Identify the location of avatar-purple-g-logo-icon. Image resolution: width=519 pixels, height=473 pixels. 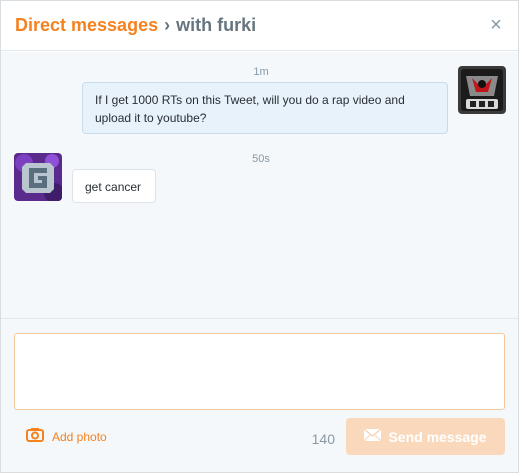
(38, 177).